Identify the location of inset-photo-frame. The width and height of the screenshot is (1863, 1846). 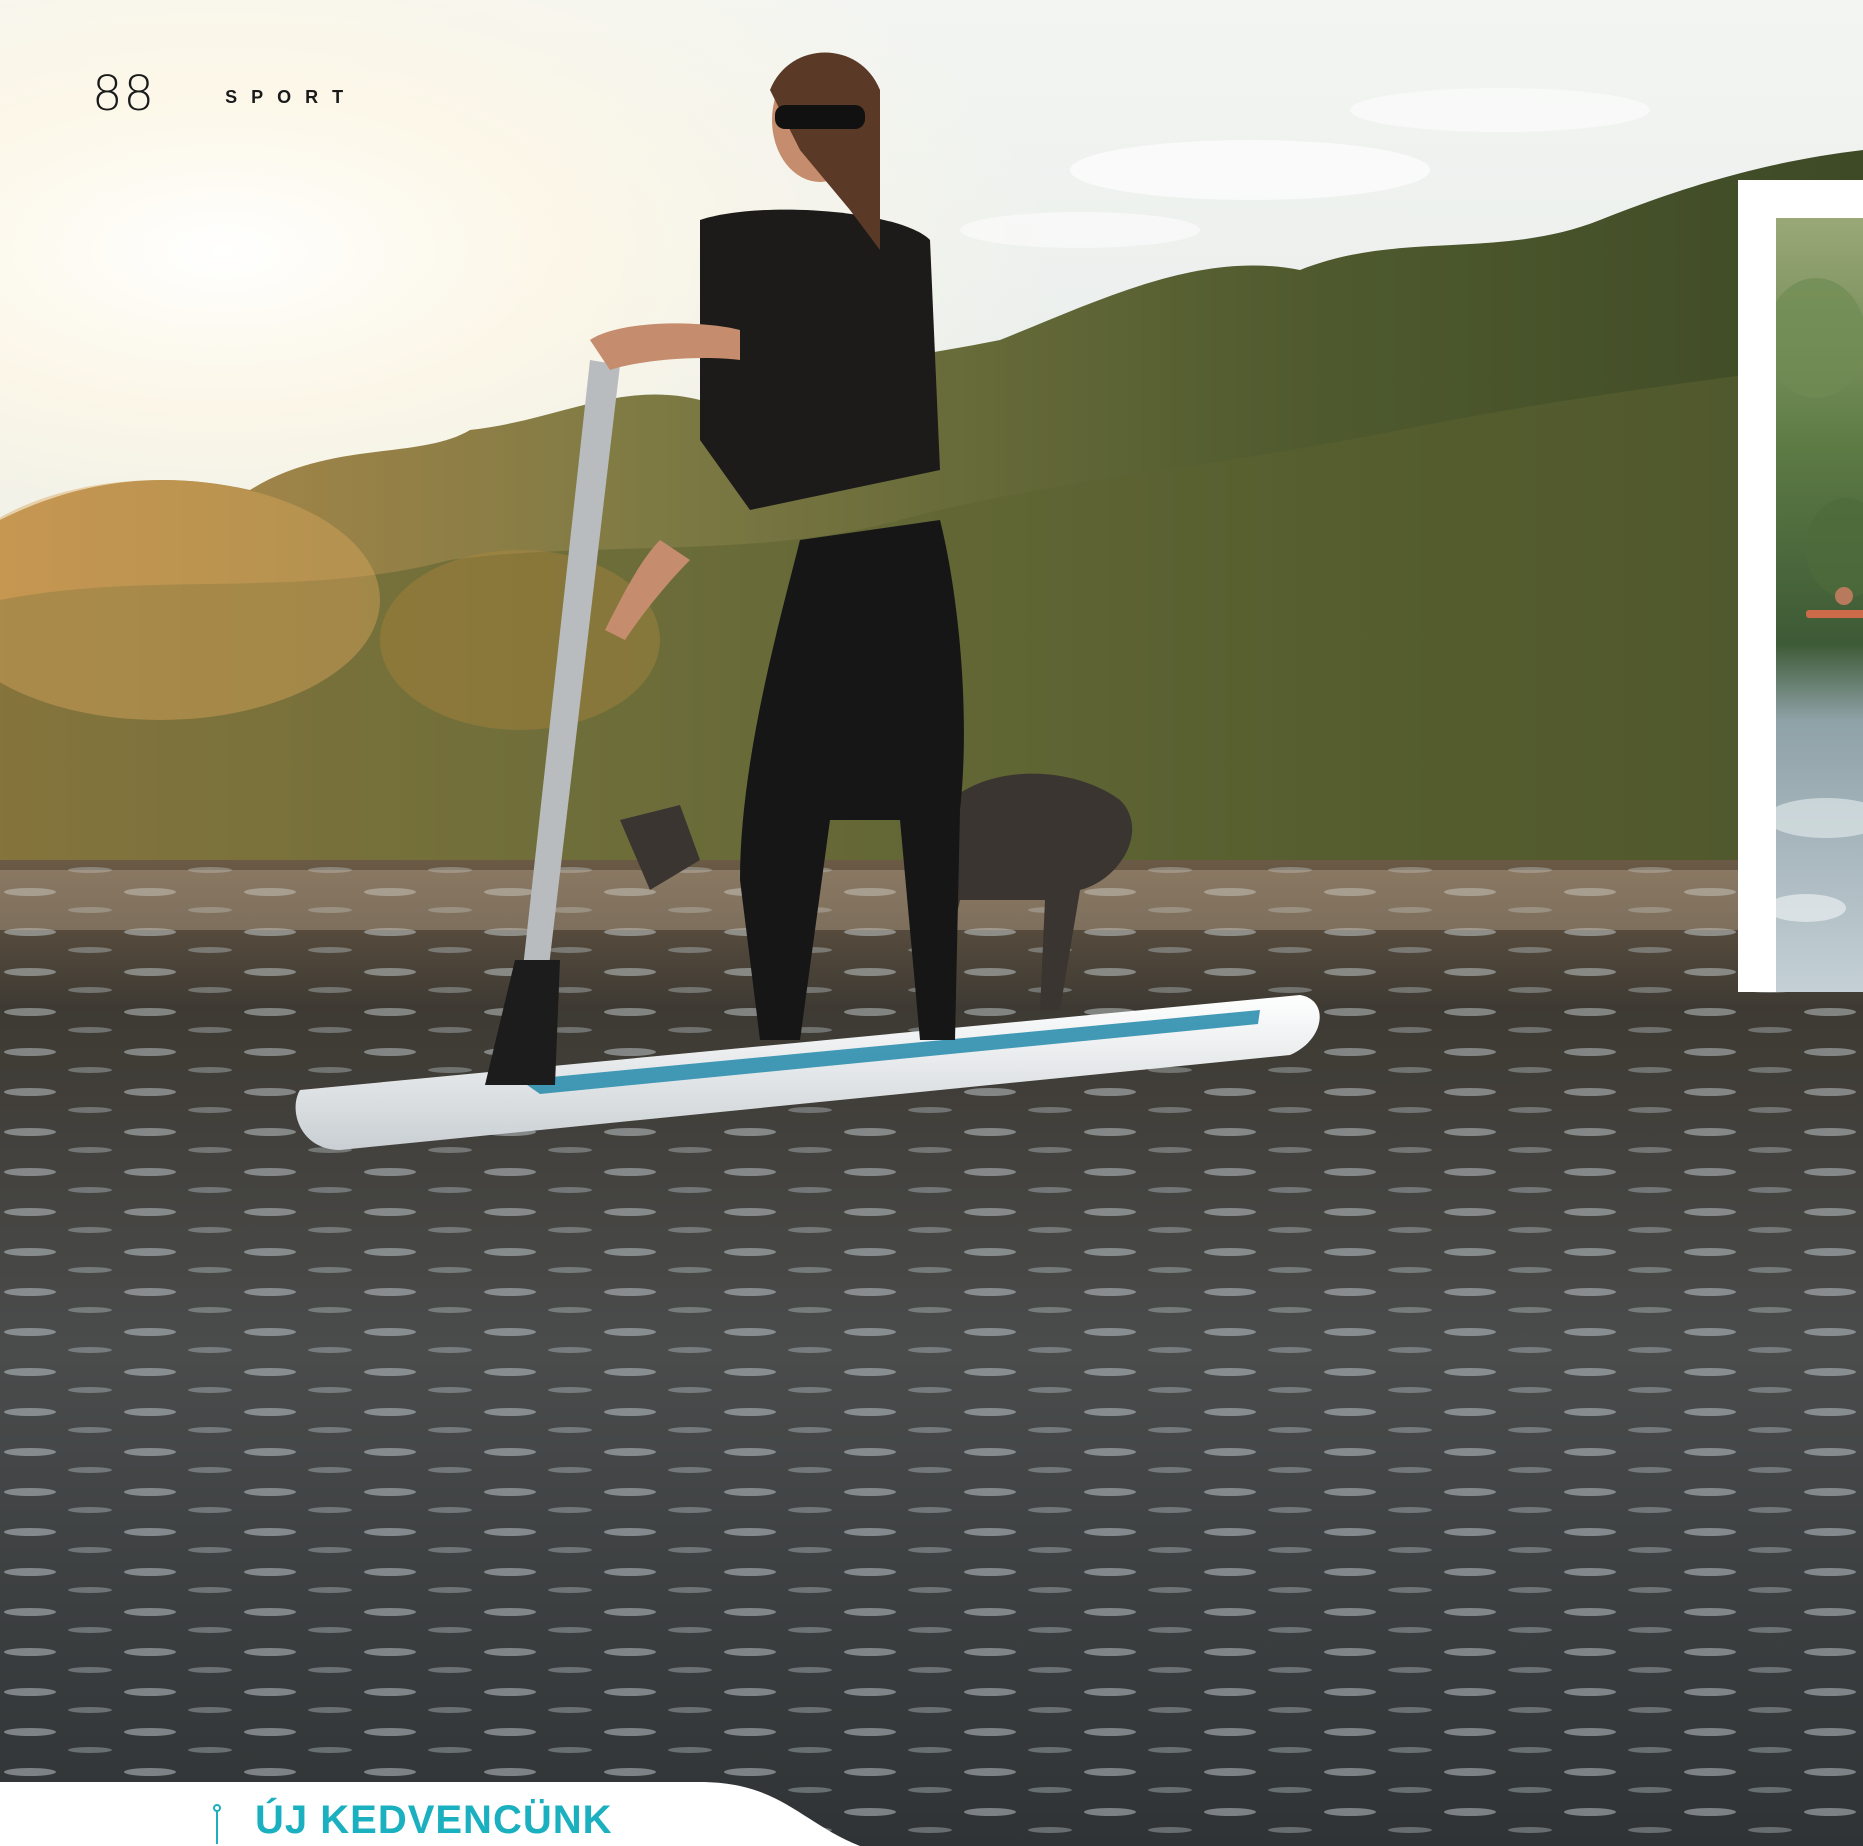
(1800, 586).